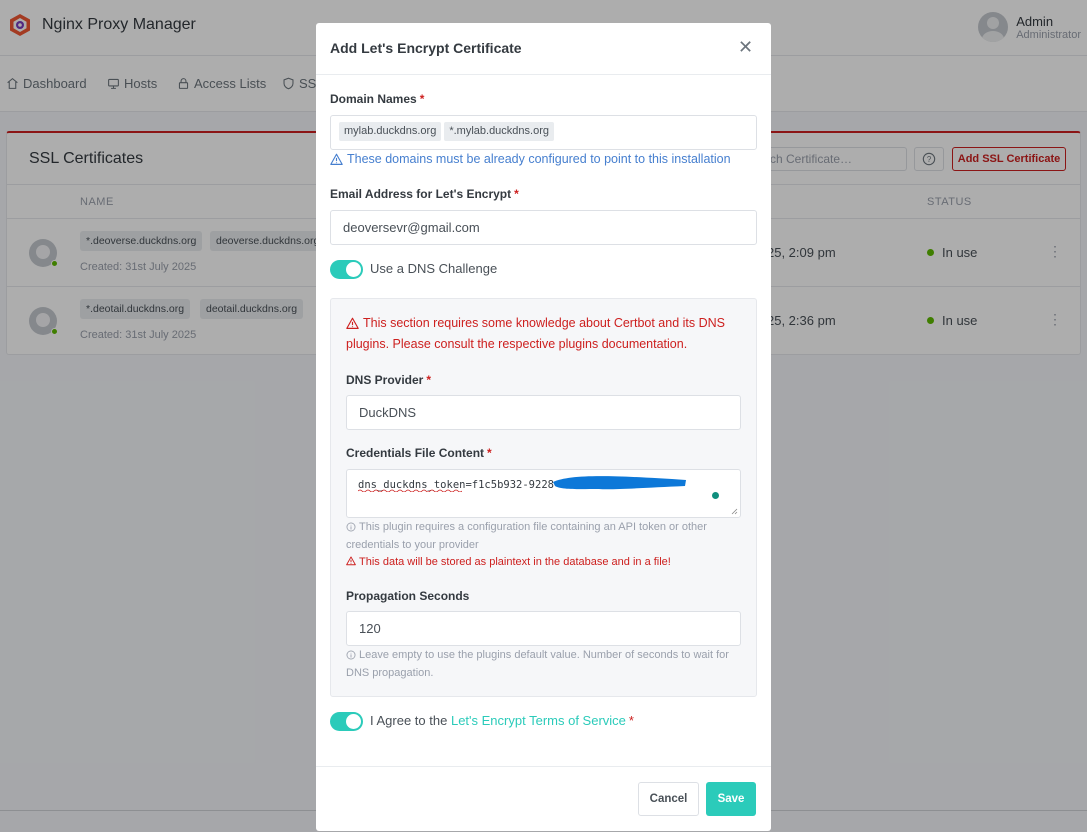  I want to click on spellcheck-underline, so click(410, 490).